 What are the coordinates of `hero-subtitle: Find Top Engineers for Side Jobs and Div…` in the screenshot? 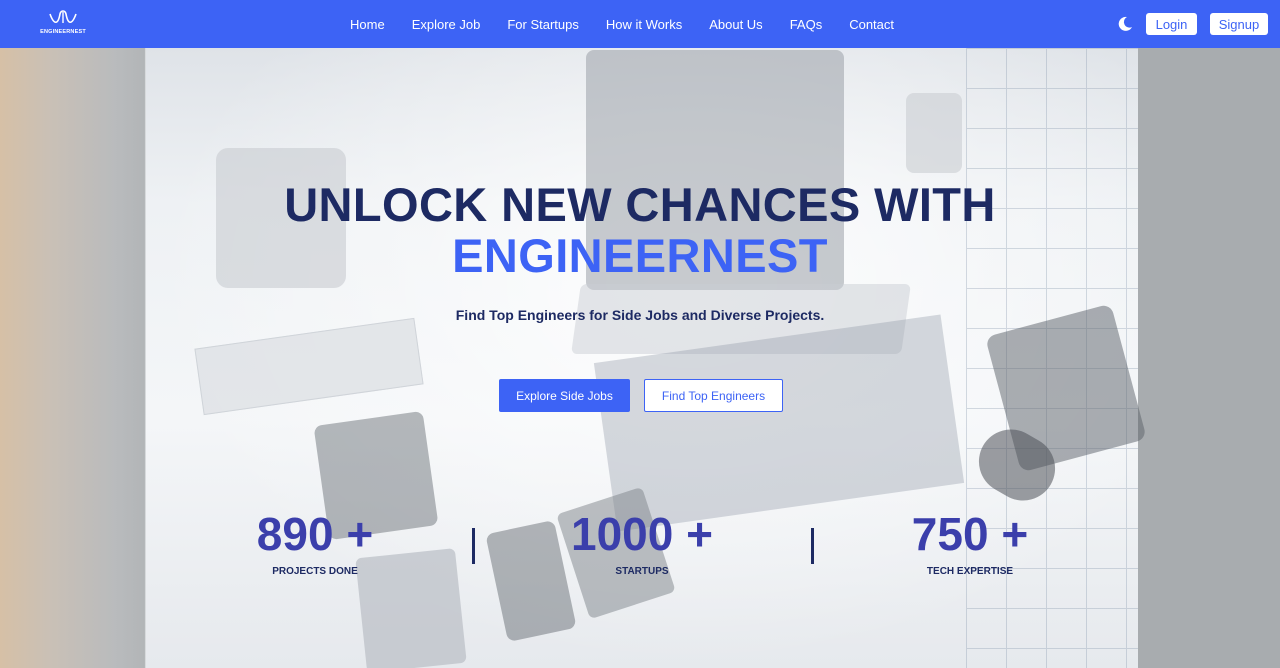 It's located at (640, 315).